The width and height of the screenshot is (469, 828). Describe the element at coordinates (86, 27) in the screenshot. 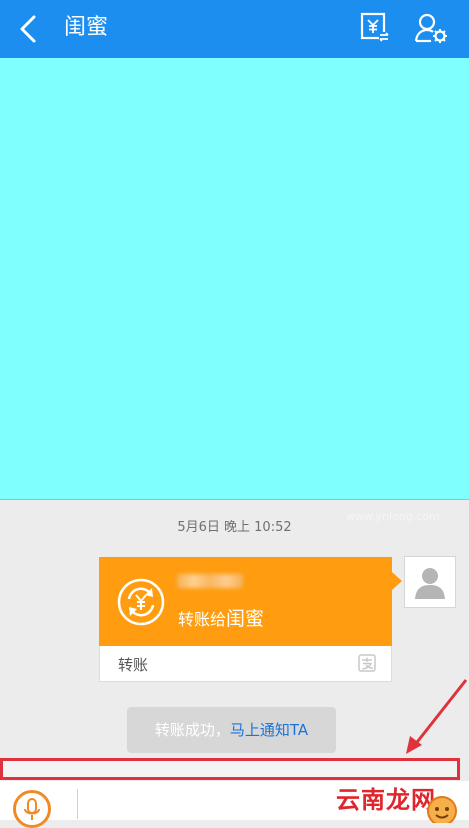

I see `chat-title: 闺蜜` at that location.